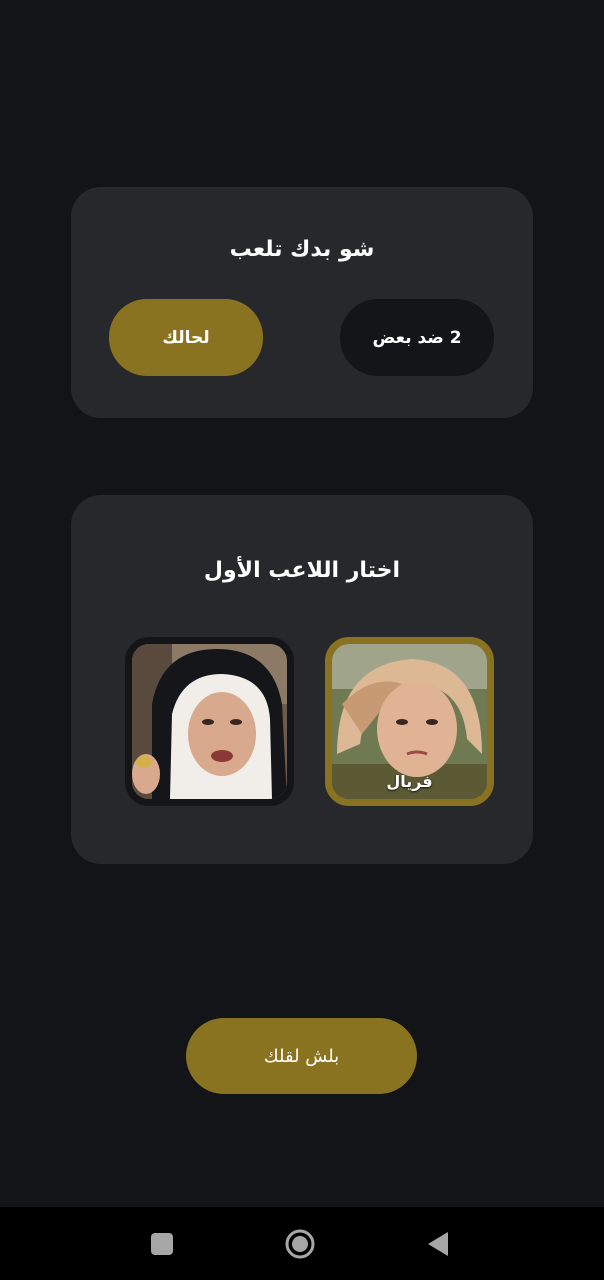  I want to click on woman-black-headscarf-photo, so click(209, 721).